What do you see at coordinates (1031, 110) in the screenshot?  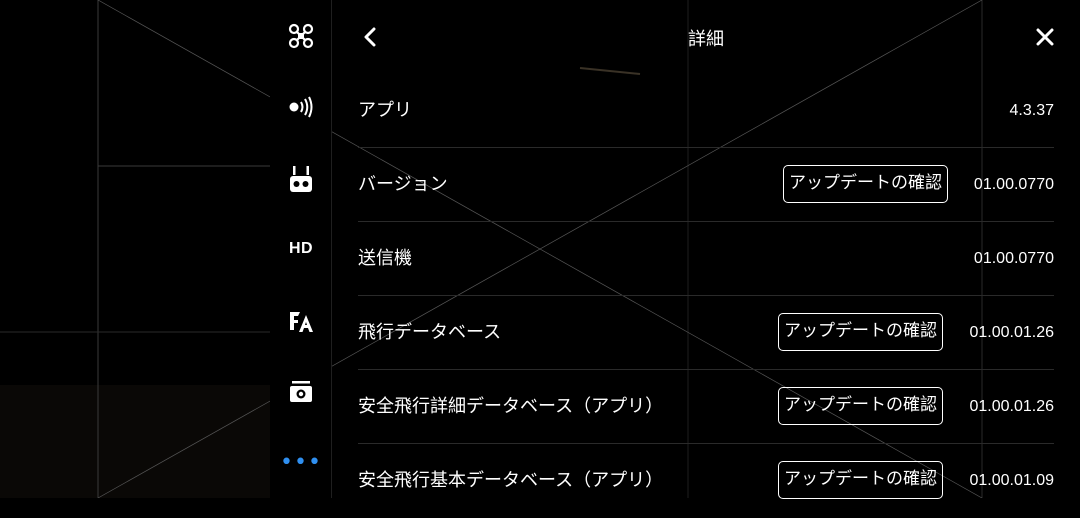 I see `row-value: 4.3.37` at bounding box center [1031, 110].